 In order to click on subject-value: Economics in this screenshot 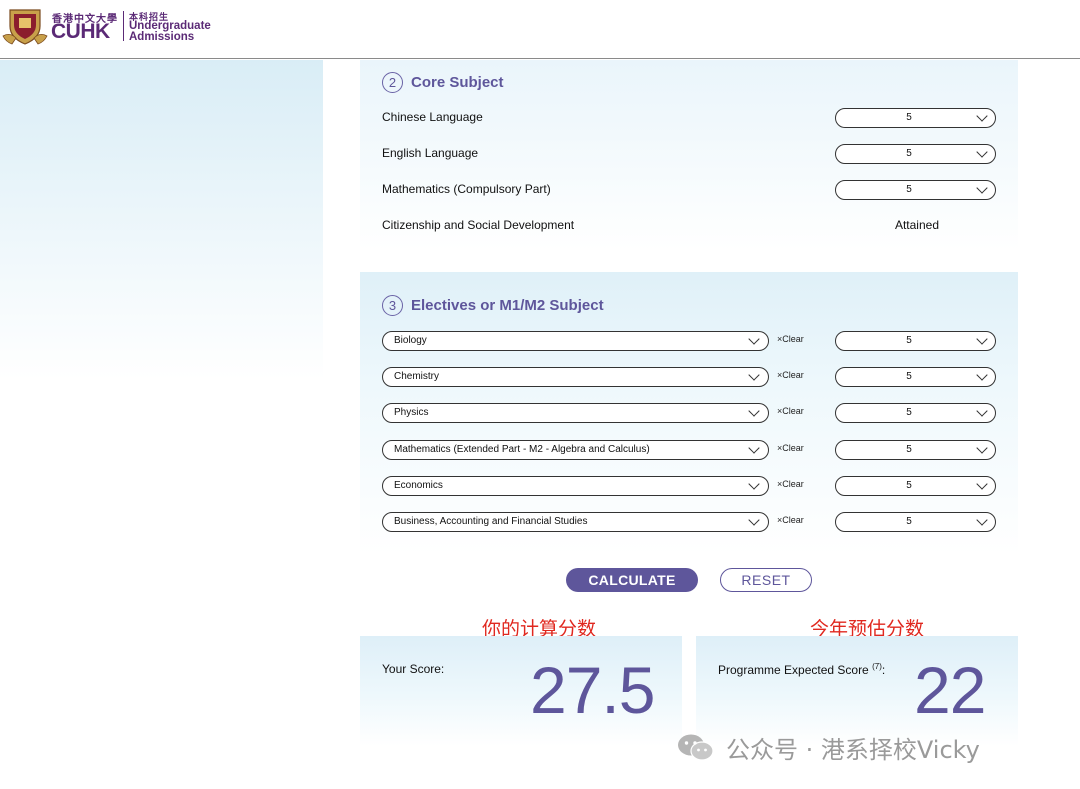, I will do `click(418, 485)`.